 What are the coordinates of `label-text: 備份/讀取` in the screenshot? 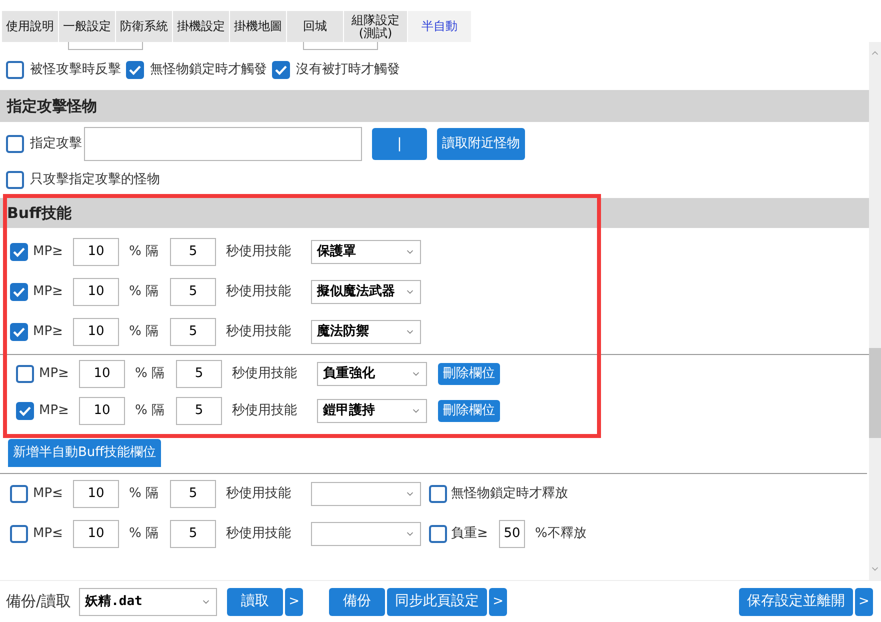 It's located at (39, 601).